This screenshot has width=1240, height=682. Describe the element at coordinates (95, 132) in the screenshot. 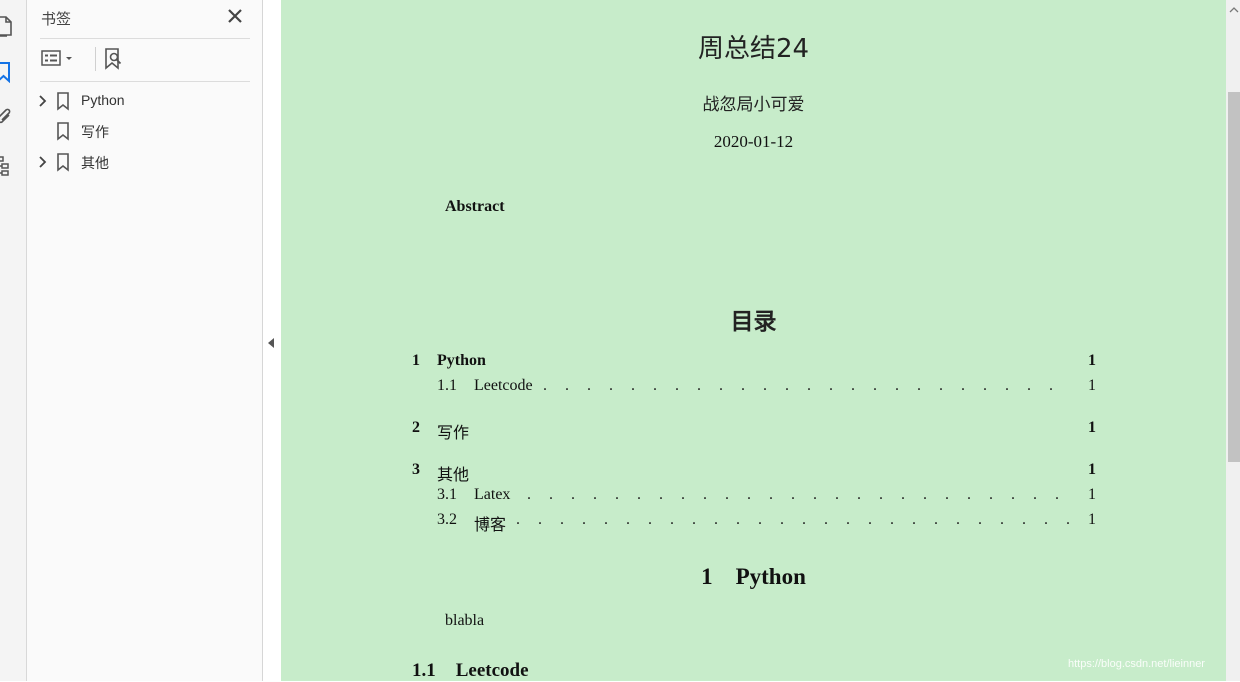

I see `bookmark-label: 写作` at that location.